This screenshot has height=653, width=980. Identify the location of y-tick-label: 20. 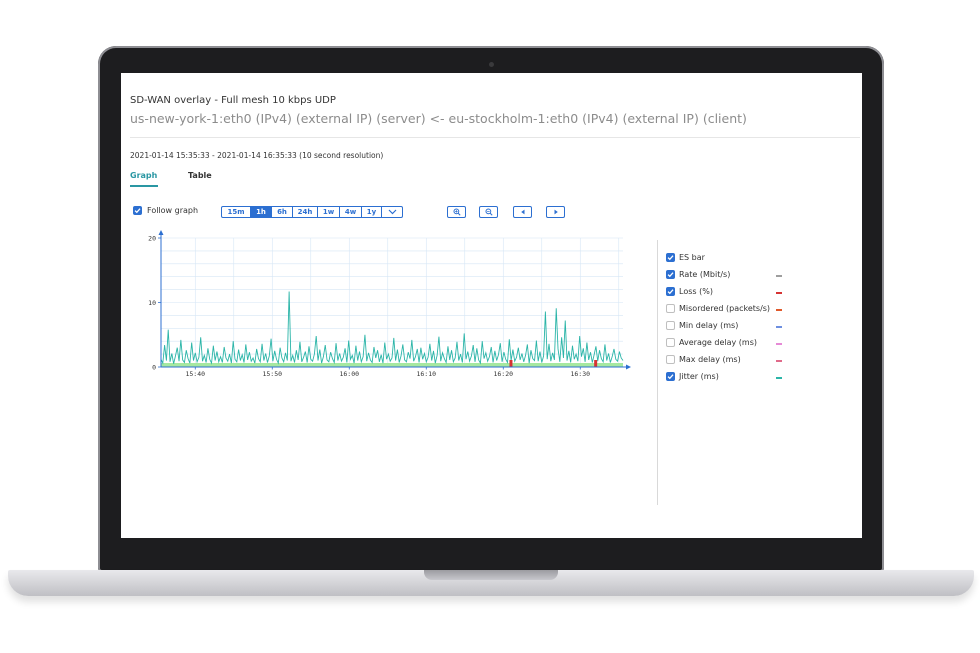
(152, 239).